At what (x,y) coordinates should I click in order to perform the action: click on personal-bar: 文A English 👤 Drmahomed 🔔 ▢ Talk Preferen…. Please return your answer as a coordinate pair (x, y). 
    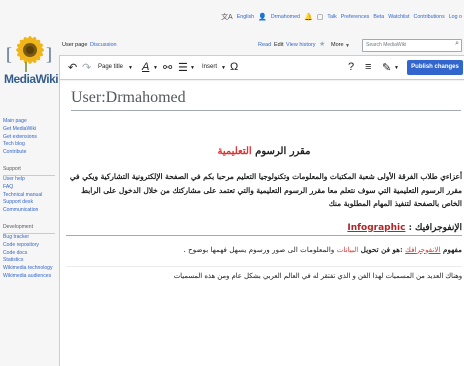
    Looking at the image, I should click on (232, 19).